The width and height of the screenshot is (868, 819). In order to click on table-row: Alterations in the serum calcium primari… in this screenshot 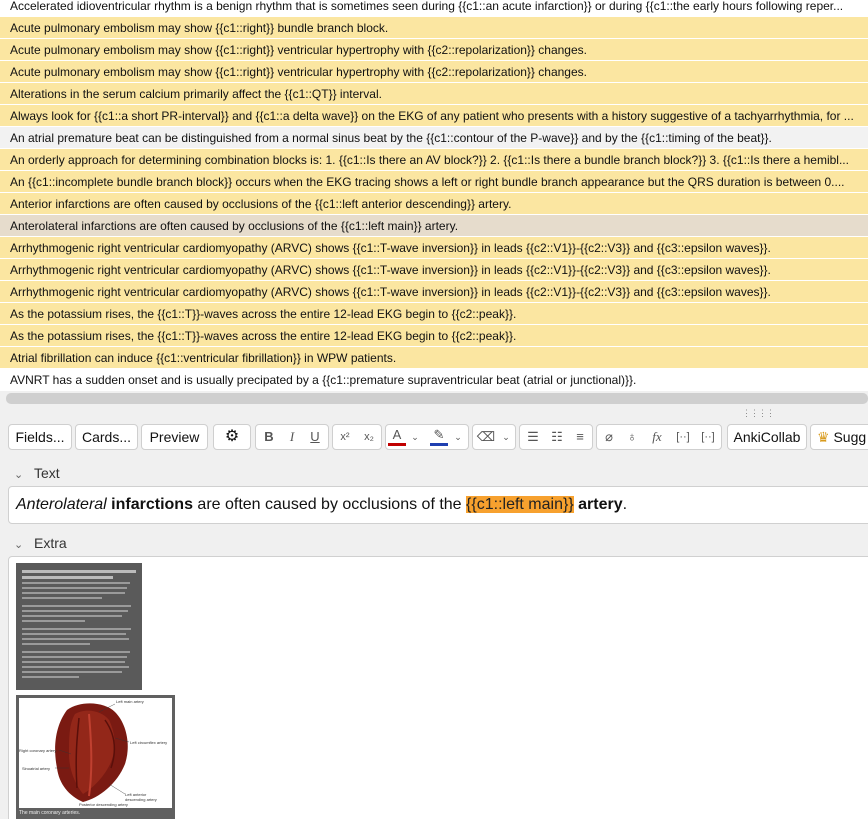, I will do `click(434, 94)`.